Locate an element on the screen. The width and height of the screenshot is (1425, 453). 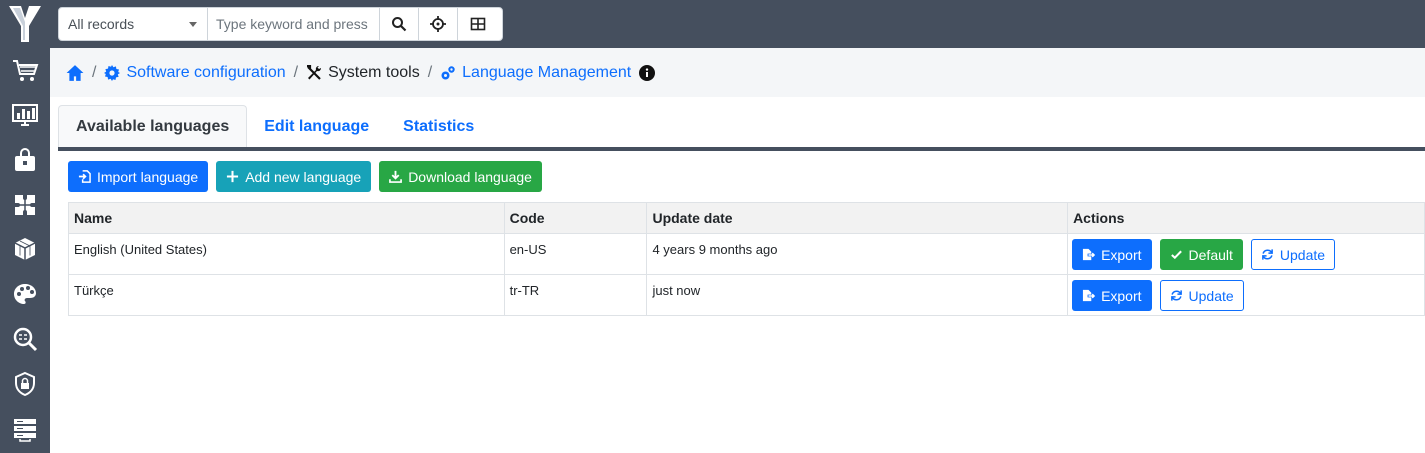
breadcrumb-language-management-link: Language Management is located at coordinates (546, 73).